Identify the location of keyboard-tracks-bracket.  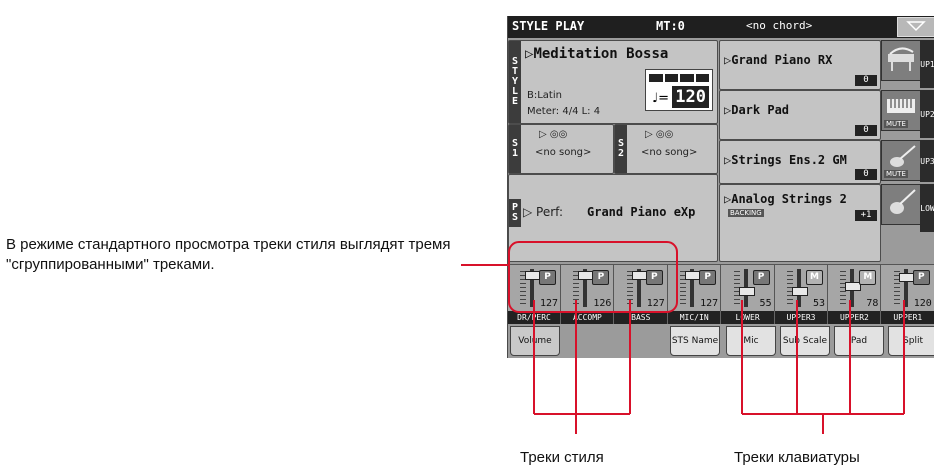
(823, 367).